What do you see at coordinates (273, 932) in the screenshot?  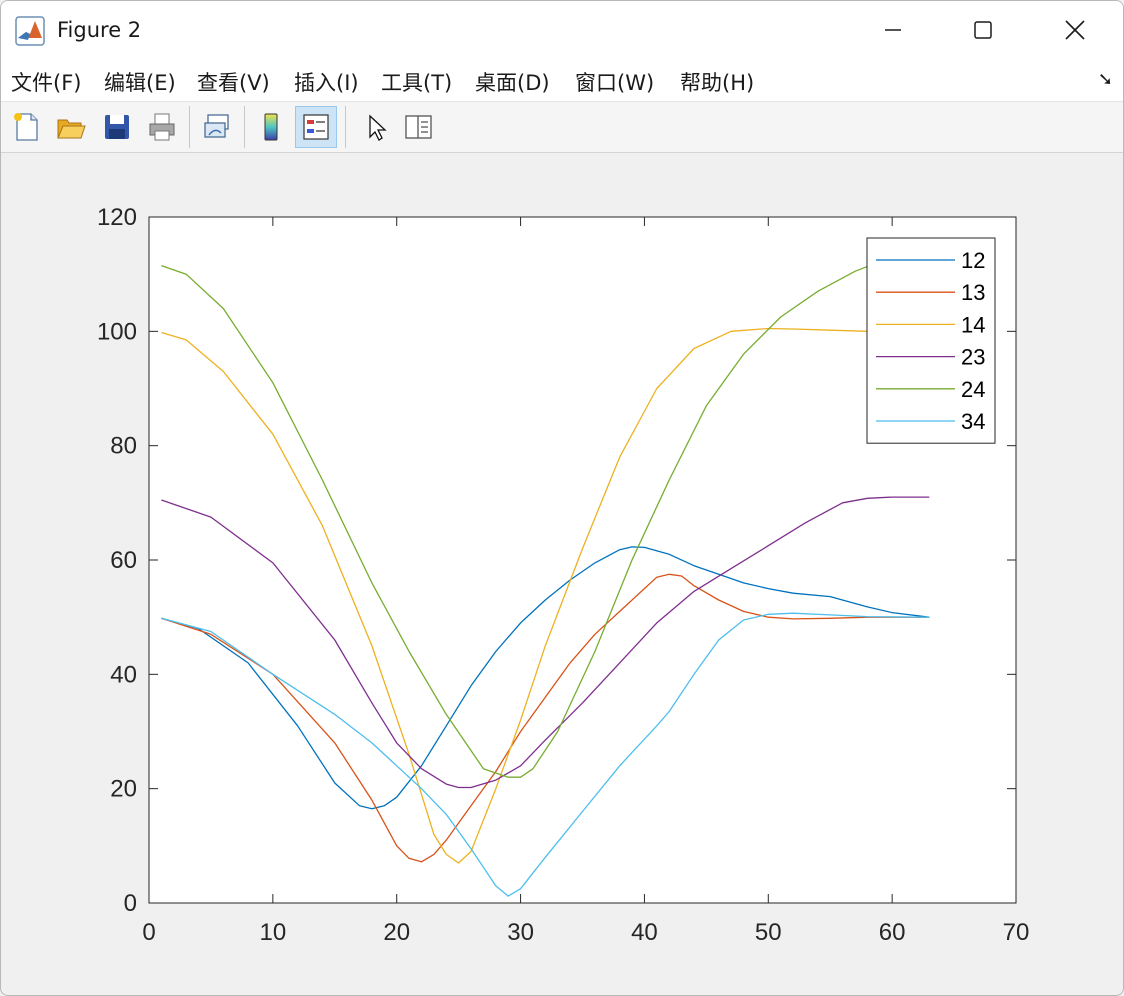 I see `x-tick-label: 10` at bounding box center [273, 932].